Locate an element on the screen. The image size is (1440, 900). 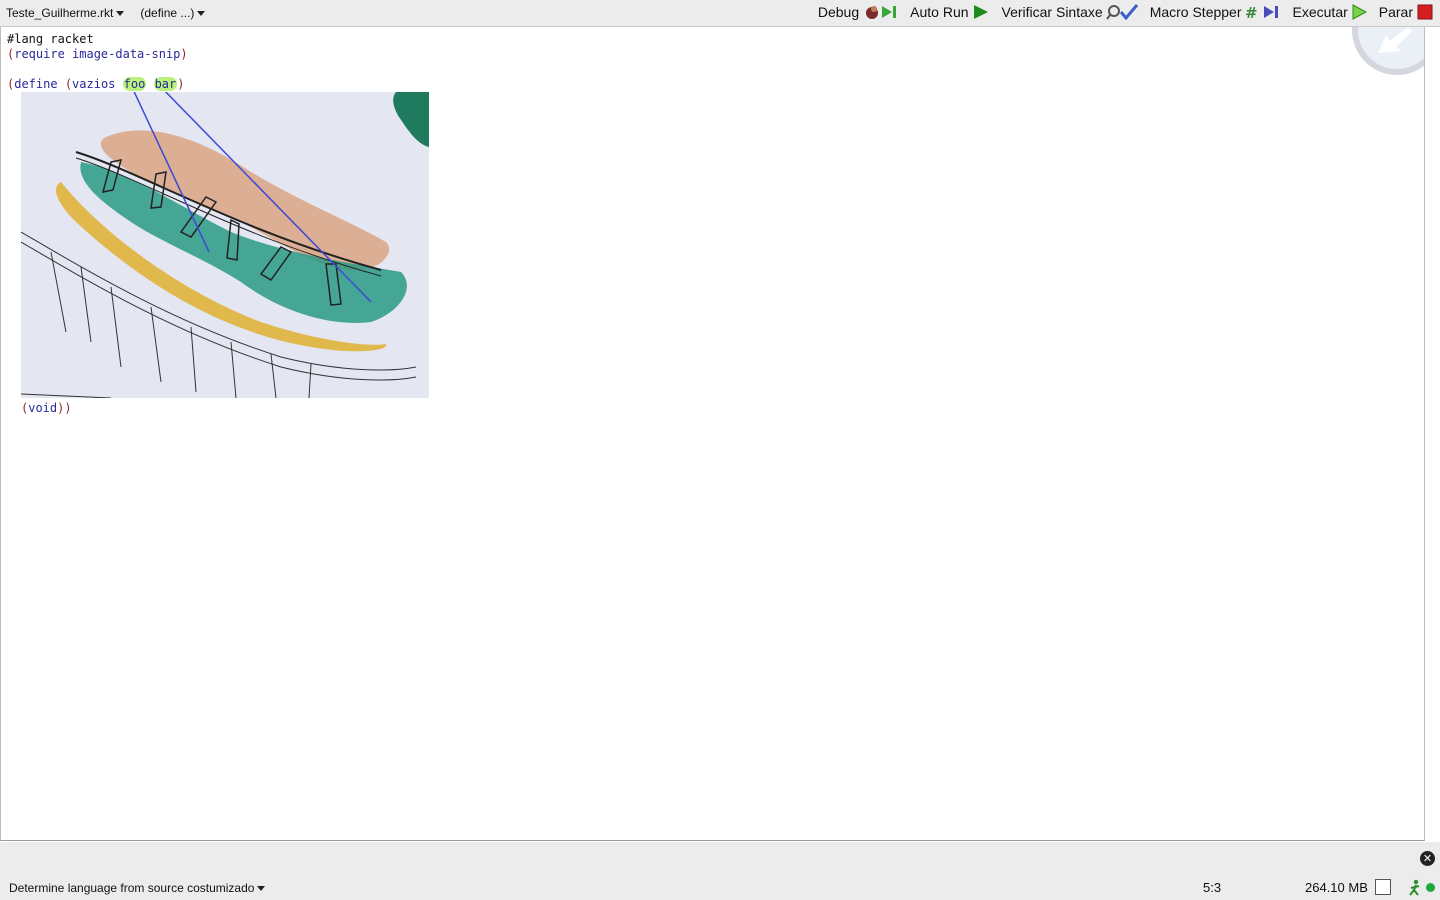
check-syntax-button: Verificar Sintaxe is located at coordinates (1070, 12).